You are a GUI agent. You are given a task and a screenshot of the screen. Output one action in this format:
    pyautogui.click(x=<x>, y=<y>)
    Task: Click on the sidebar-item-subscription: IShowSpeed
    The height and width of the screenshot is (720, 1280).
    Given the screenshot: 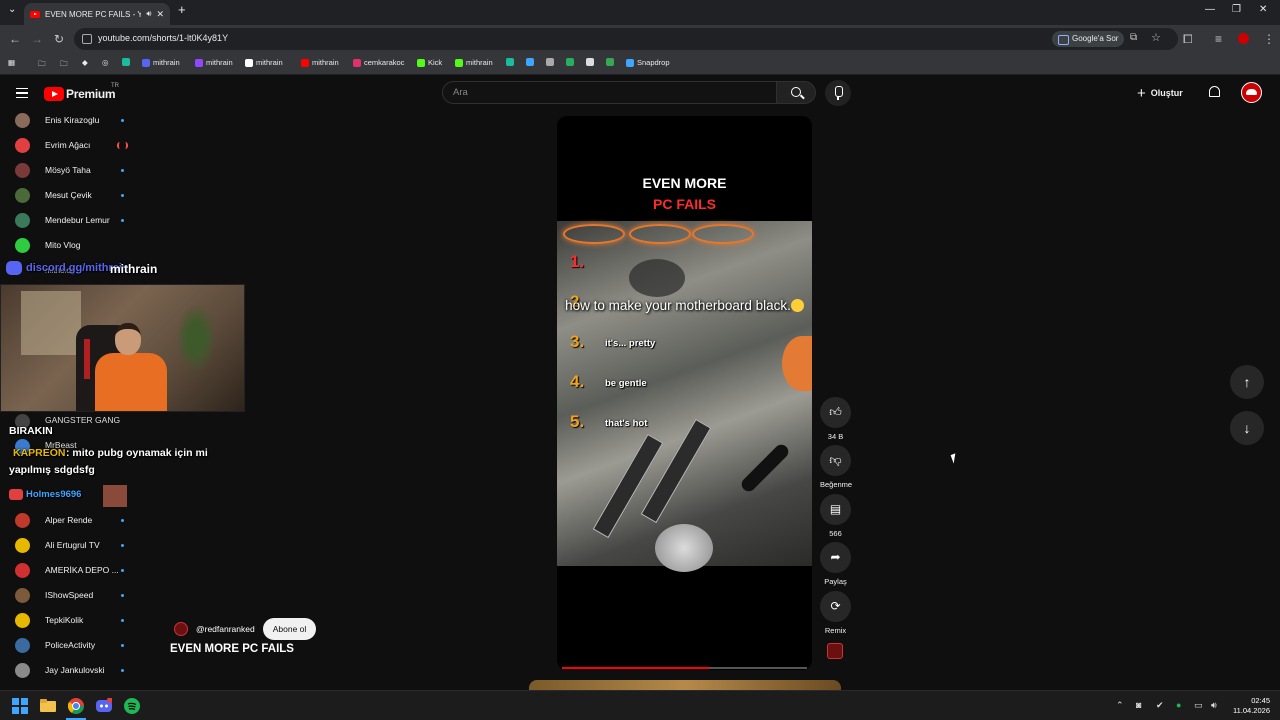 What is the action you would take?
    pyautogui.click(x=80, y=595)
    